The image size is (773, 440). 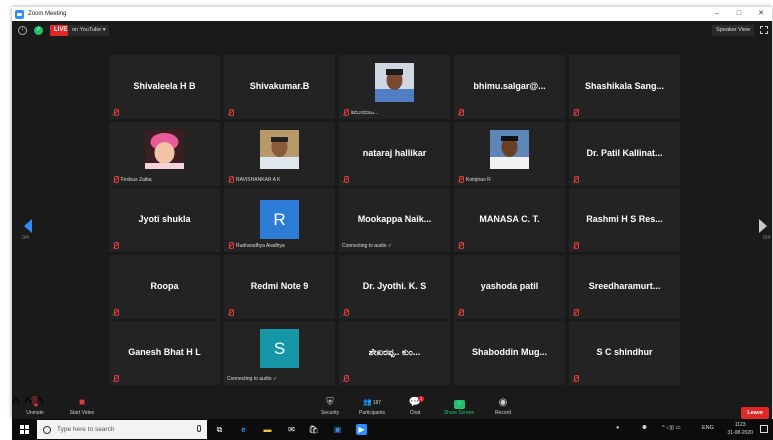 I want to click on unmute-label: Unmute, so click(x=35, y=413).